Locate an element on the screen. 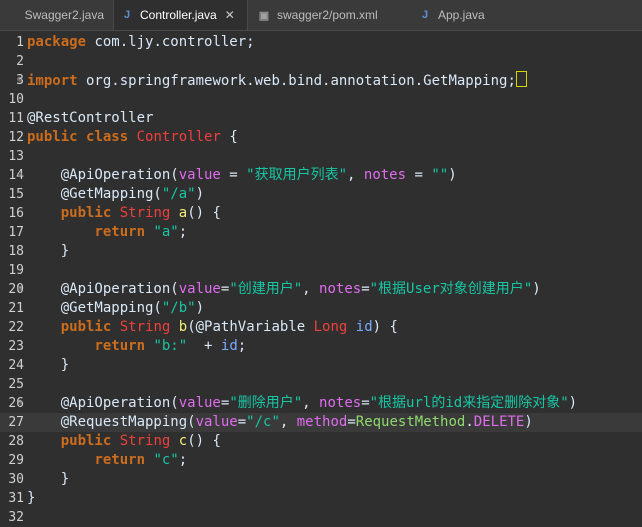  close-icon: ✕ is located at coordinates (230, 15).